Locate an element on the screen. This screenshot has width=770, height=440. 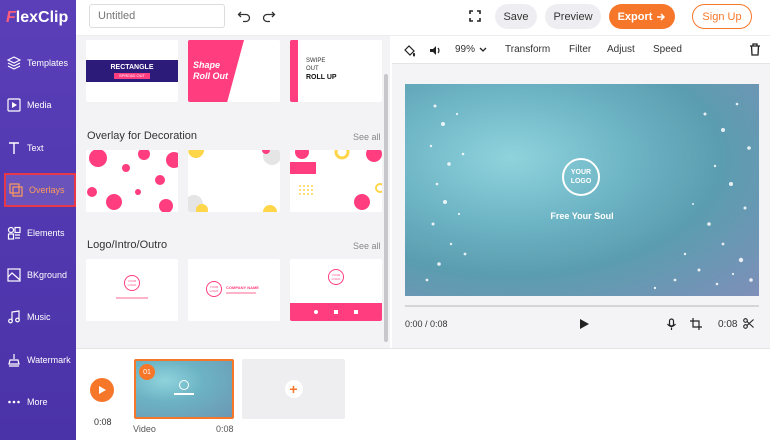
sidebar-item-elements: Elements is located at coordinates (40, 233).